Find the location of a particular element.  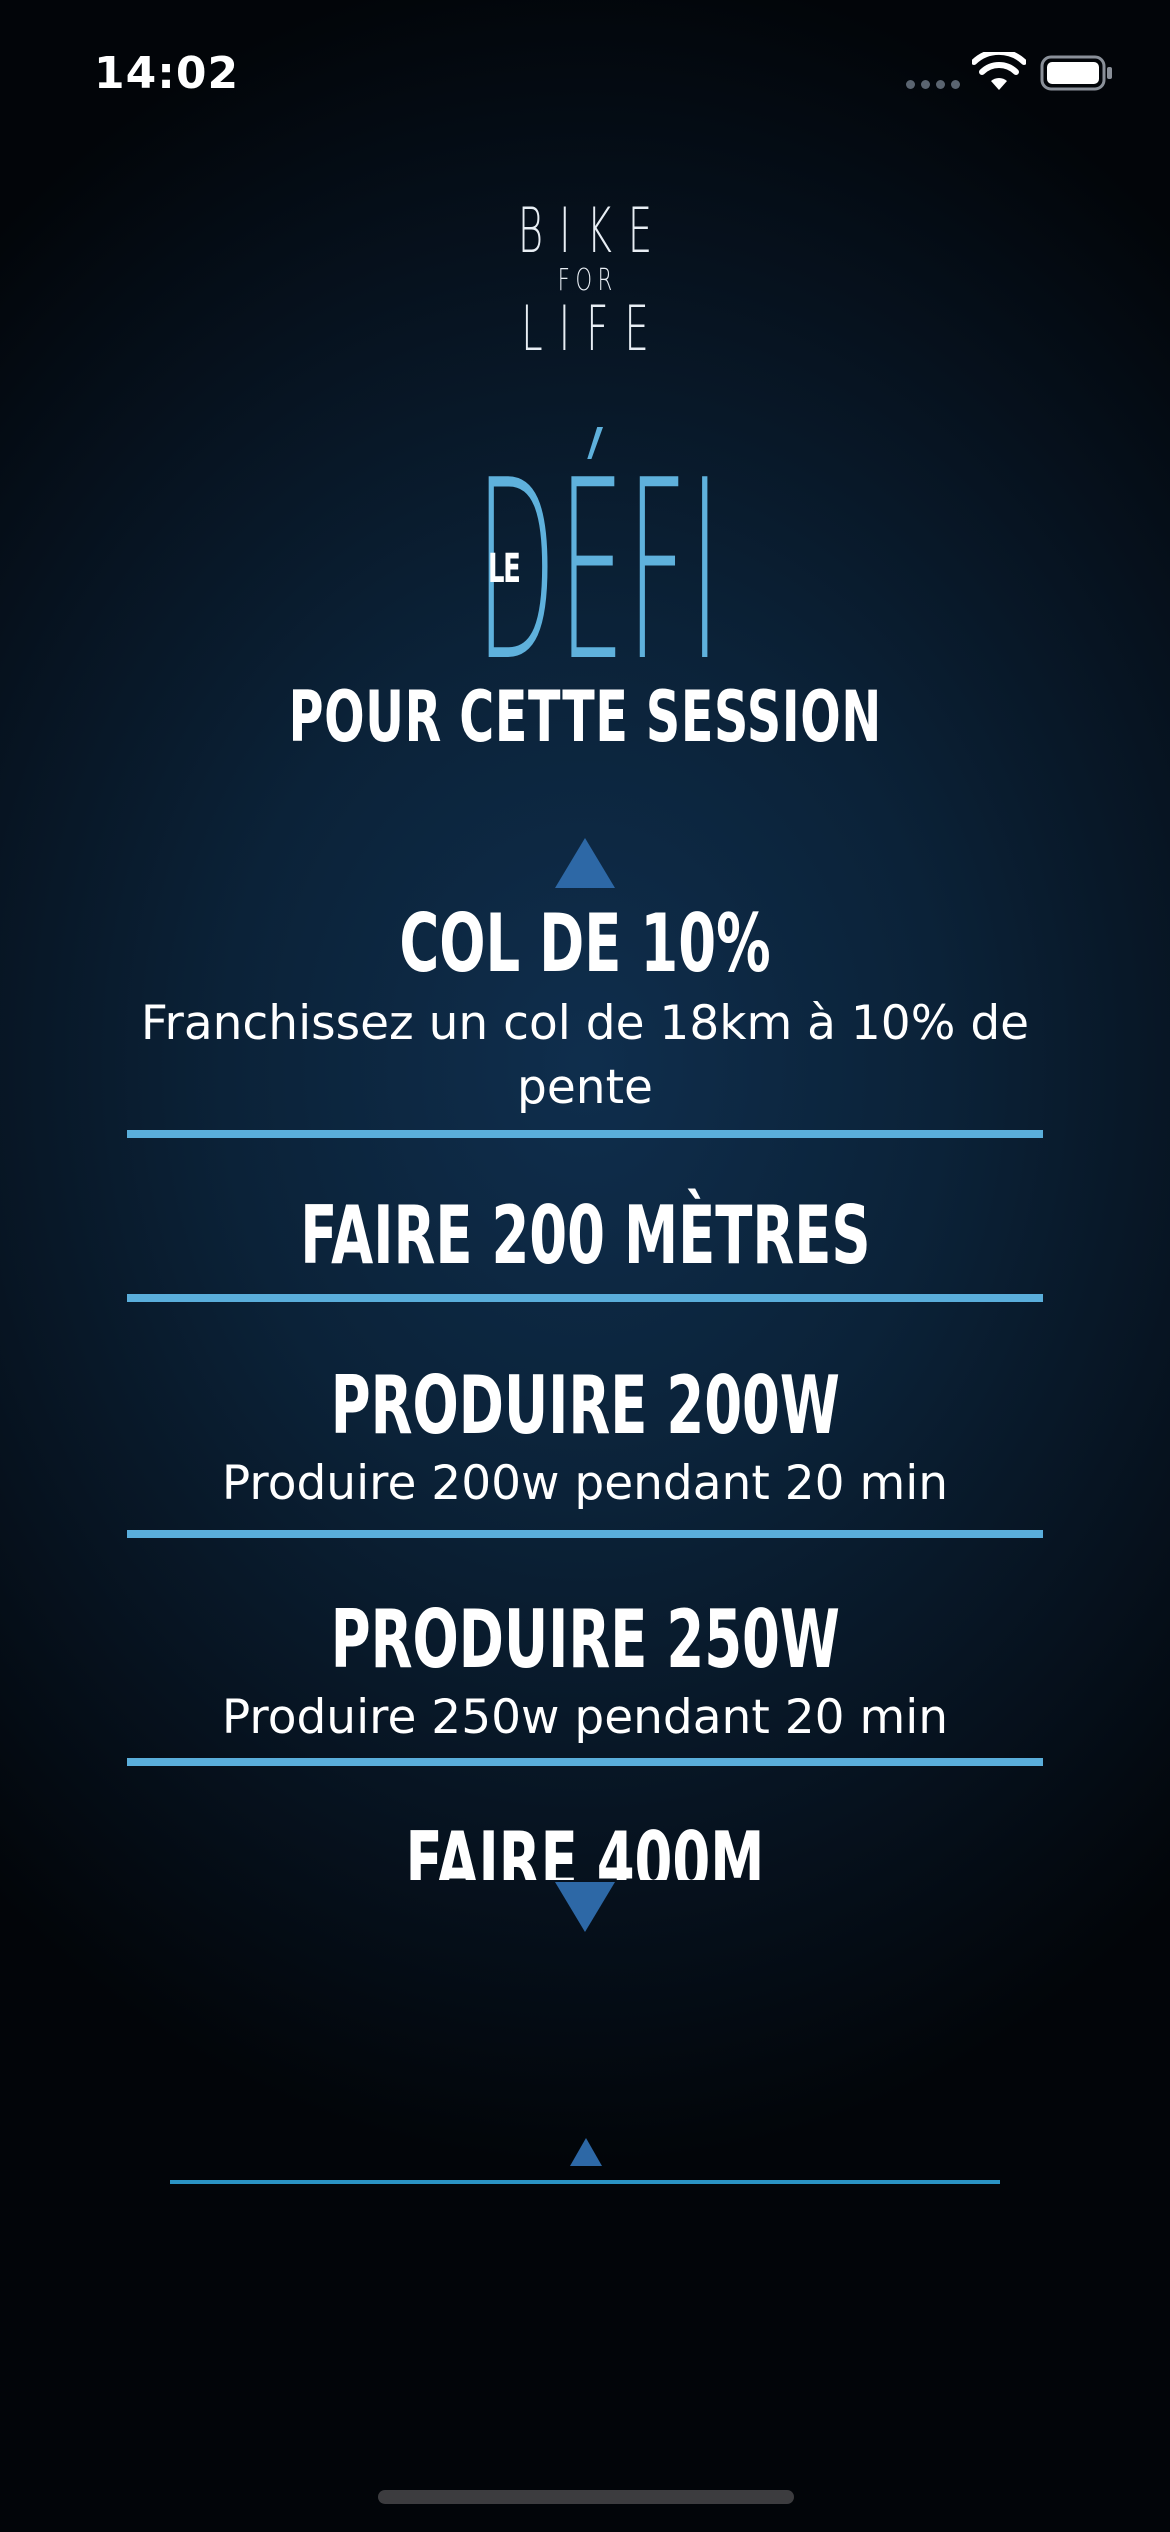

logo-line-bike: BIKE is located at coordinates (593, 230).